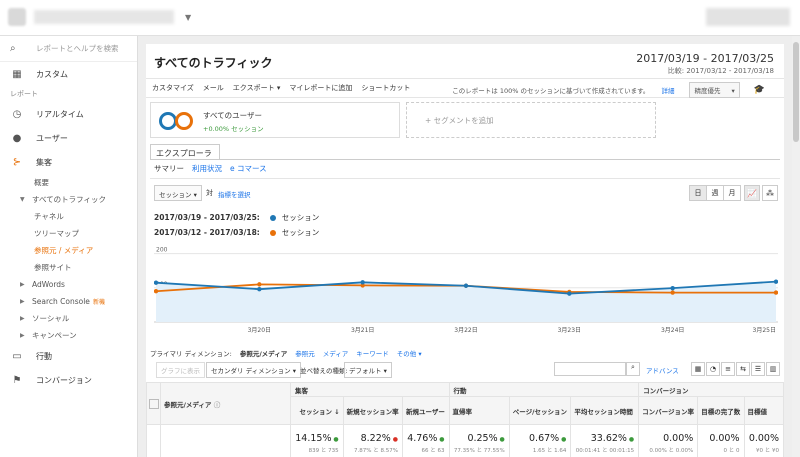 The width and height of the screenshot is (800, 457). I want to click on total-value: 0.00%, so click(678, 438).